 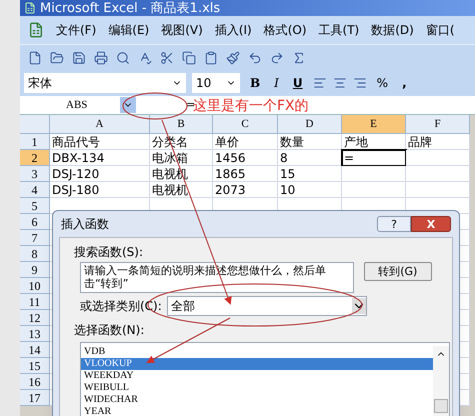 I want to click on document-icon, so click(x=36, y=30).